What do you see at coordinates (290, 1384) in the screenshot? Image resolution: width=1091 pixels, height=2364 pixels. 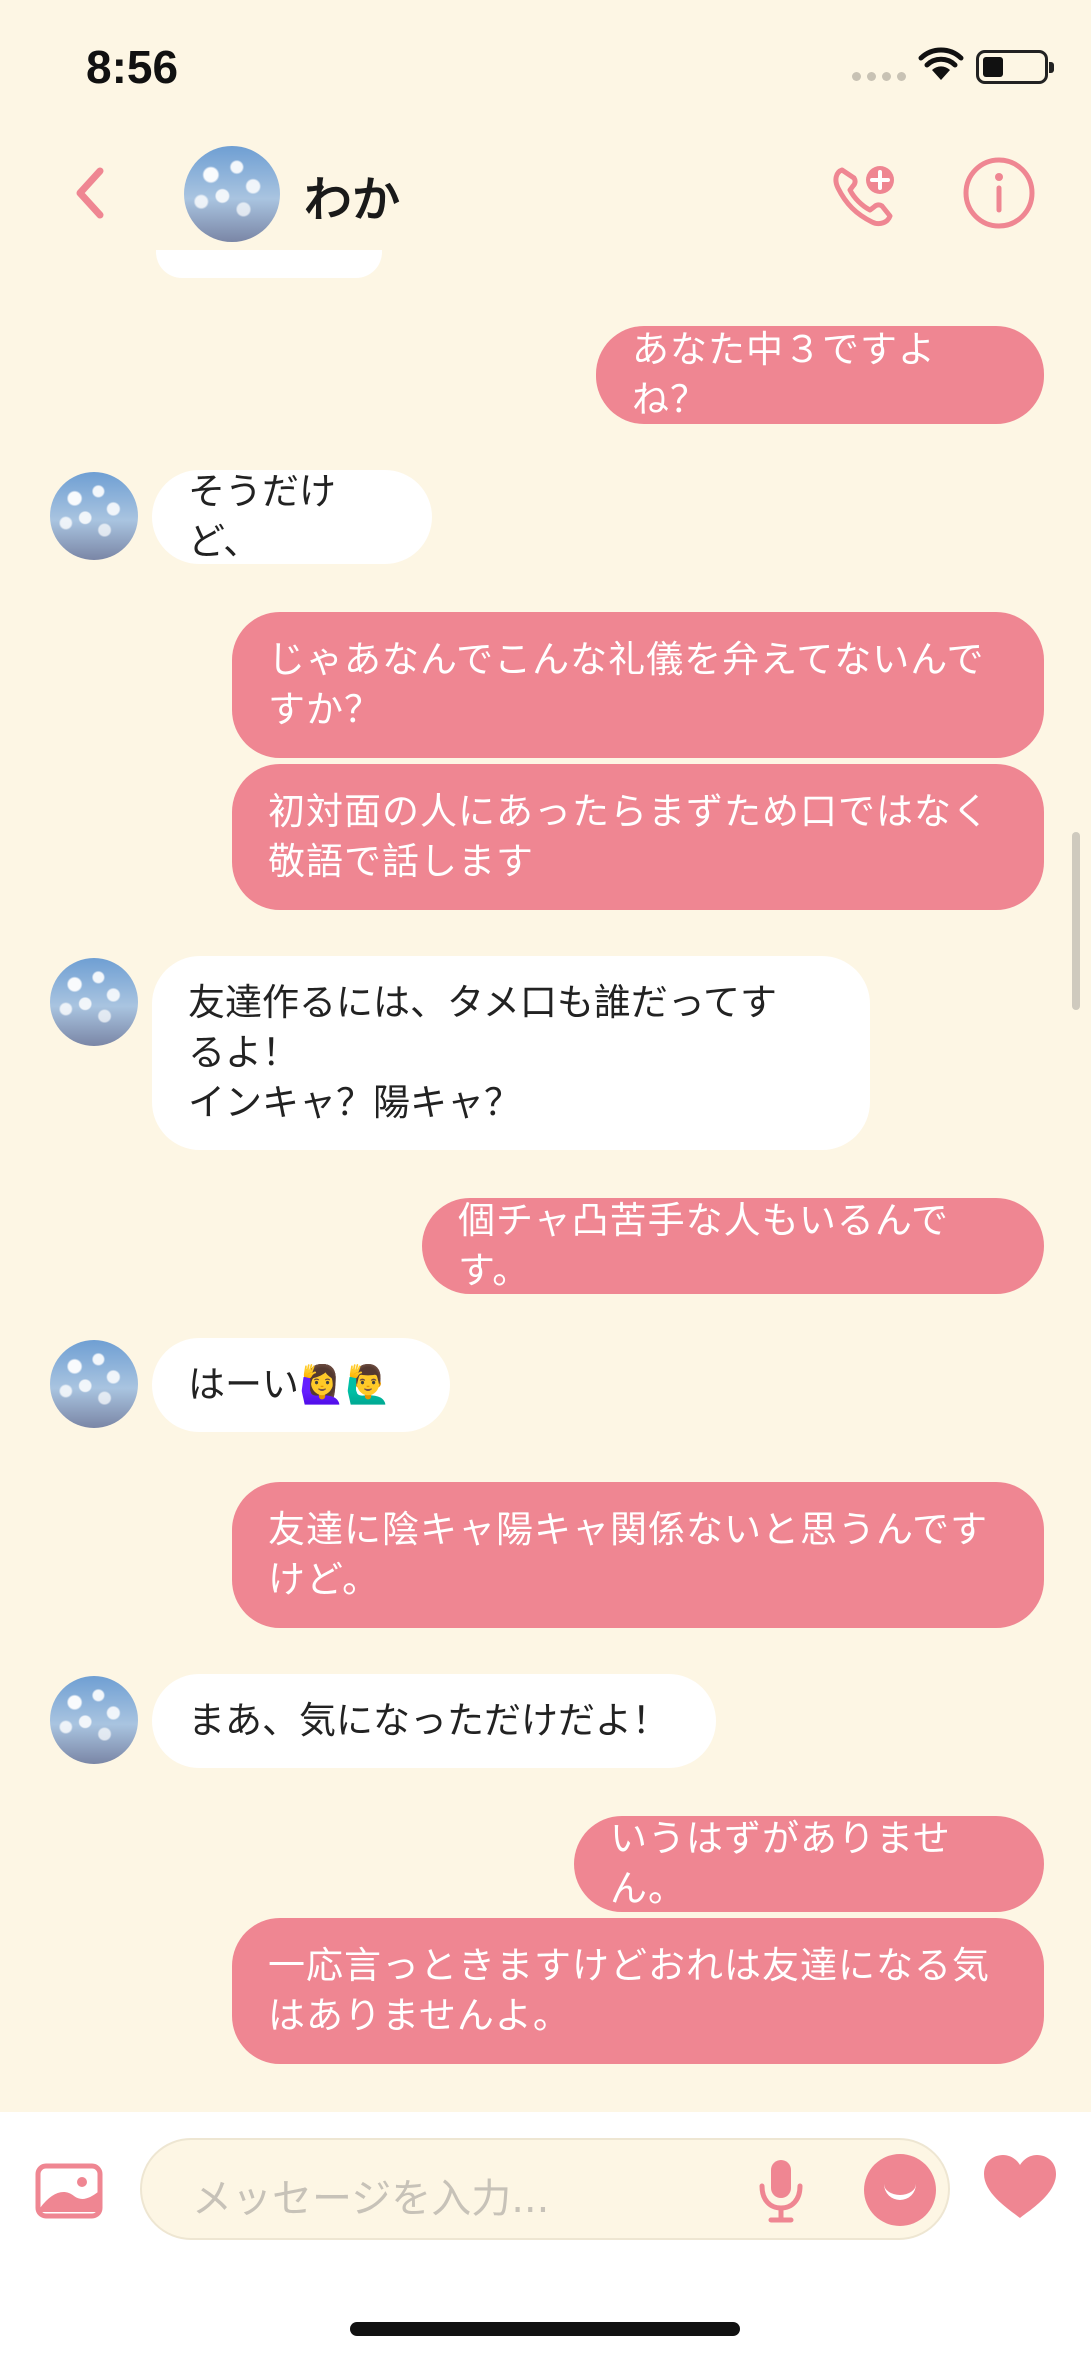 I see `message-line: はーい🙋‍♀️🙋‍♂️` at bounding box center [290, 1384].